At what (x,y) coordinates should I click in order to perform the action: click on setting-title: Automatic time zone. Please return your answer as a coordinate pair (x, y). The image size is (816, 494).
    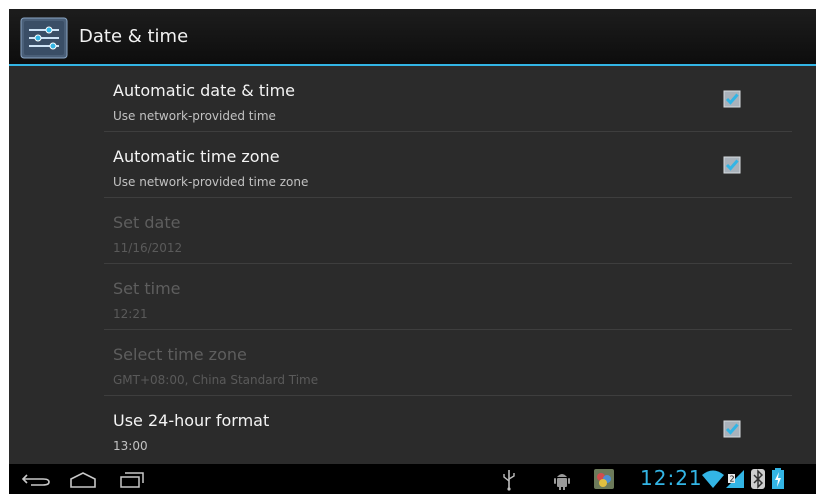
    Looking at the image, I should click on (196, 156).